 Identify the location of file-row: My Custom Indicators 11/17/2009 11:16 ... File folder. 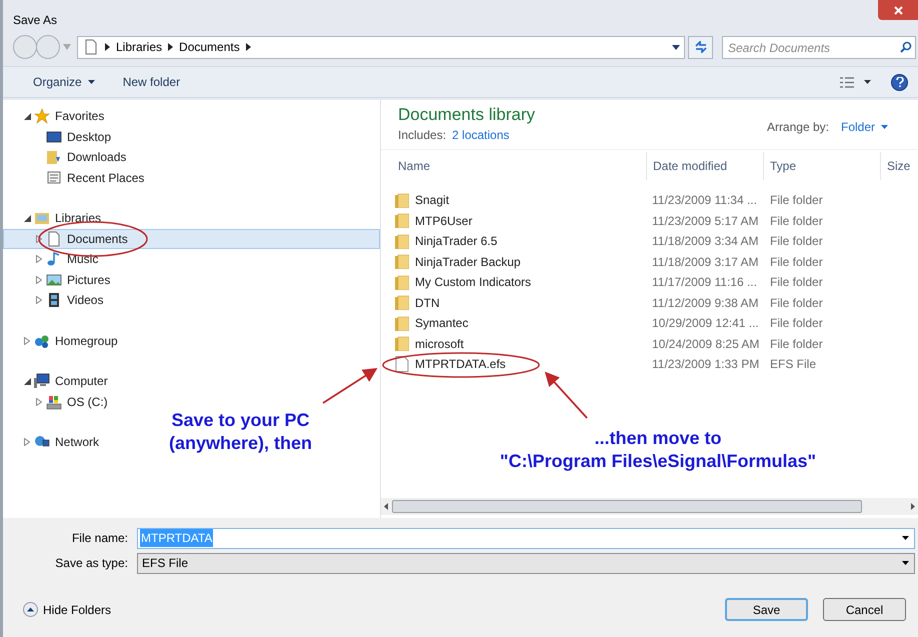
(649, 282).